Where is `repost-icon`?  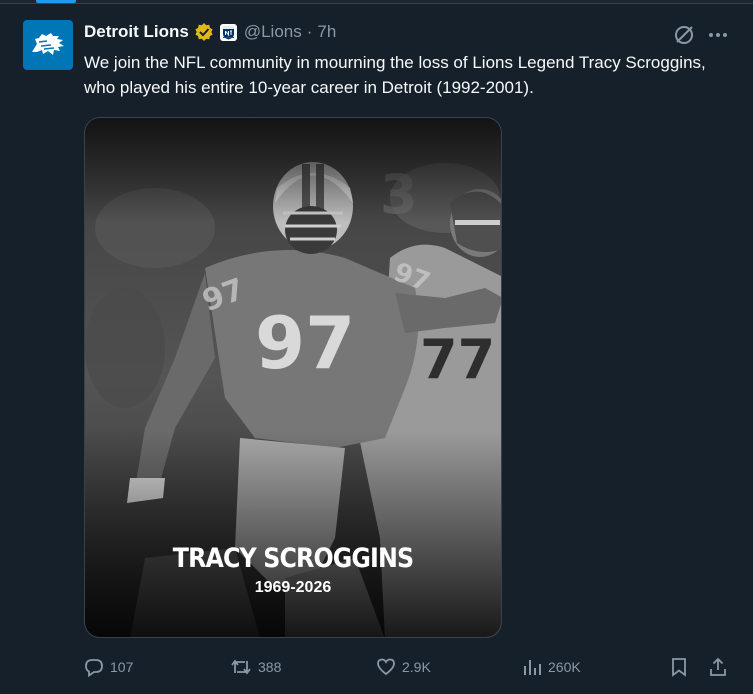
repost-icon is located at coordinates (241, 667).